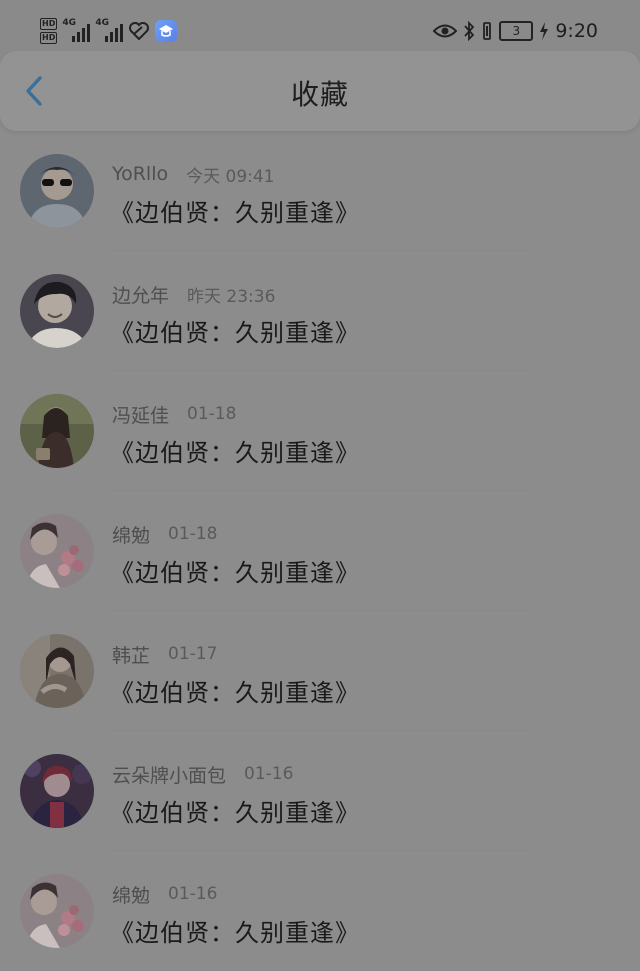  What do you see at coordinates (49, 38) in the screenshot?
I see `hd-label-bottom: HD` at bounding box center [49, 38].